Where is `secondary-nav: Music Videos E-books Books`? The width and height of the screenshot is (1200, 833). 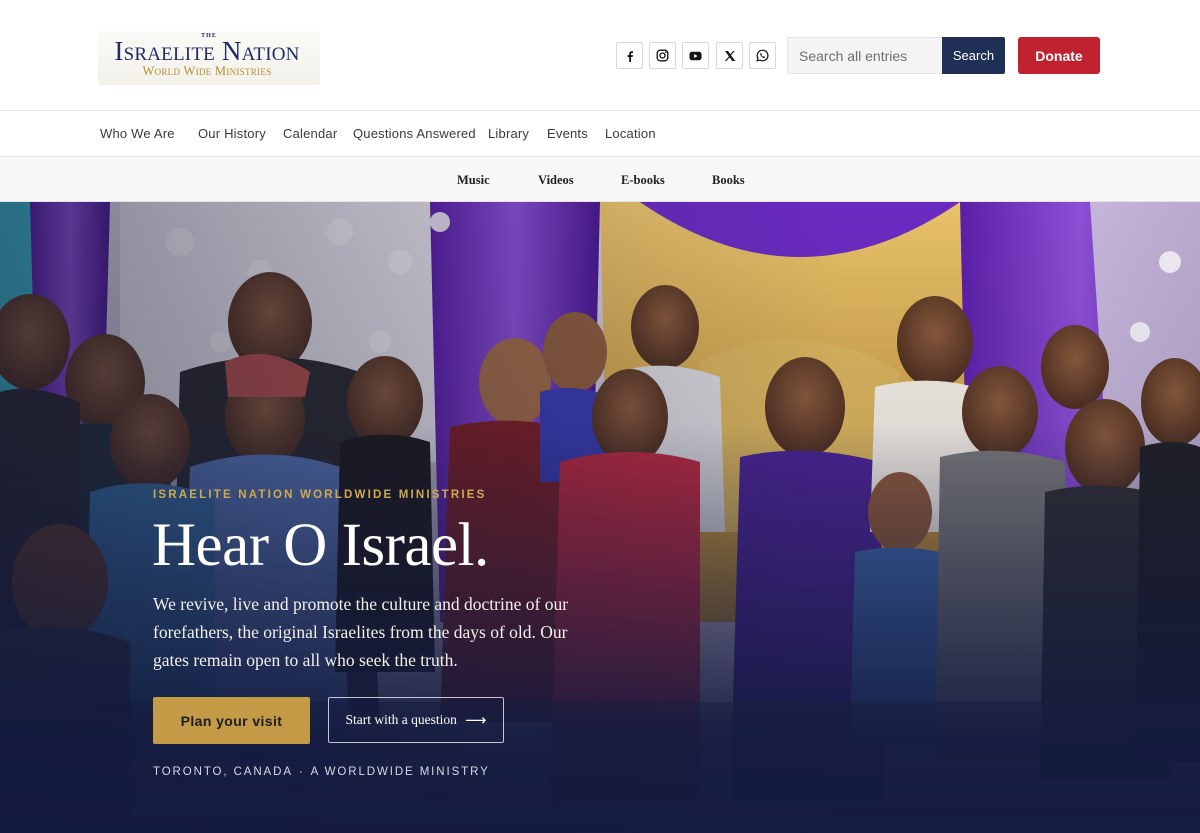
secondary-nav: Music Videos E-books Books is located at coordinates (600, 179).